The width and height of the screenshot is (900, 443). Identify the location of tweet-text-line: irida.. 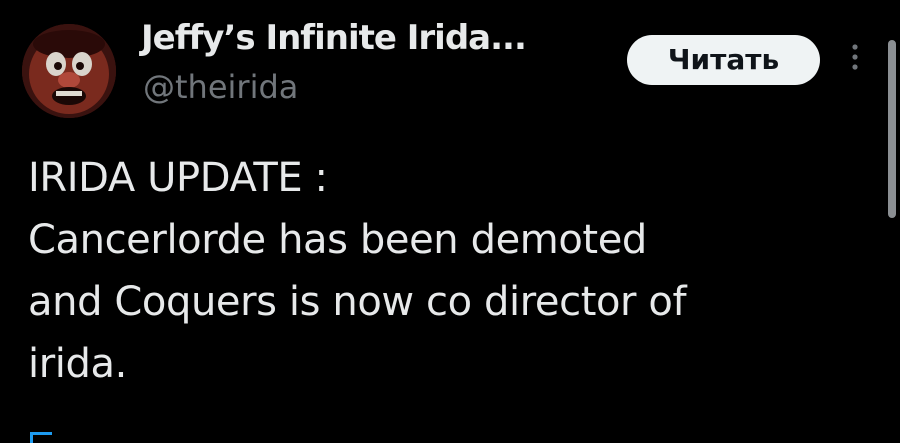
(77, 364).